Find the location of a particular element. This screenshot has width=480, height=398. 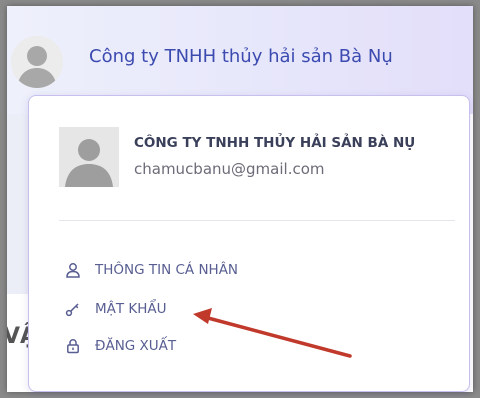

menu-item-password: MẬT KHẨU is located at coordinates (116, 309).